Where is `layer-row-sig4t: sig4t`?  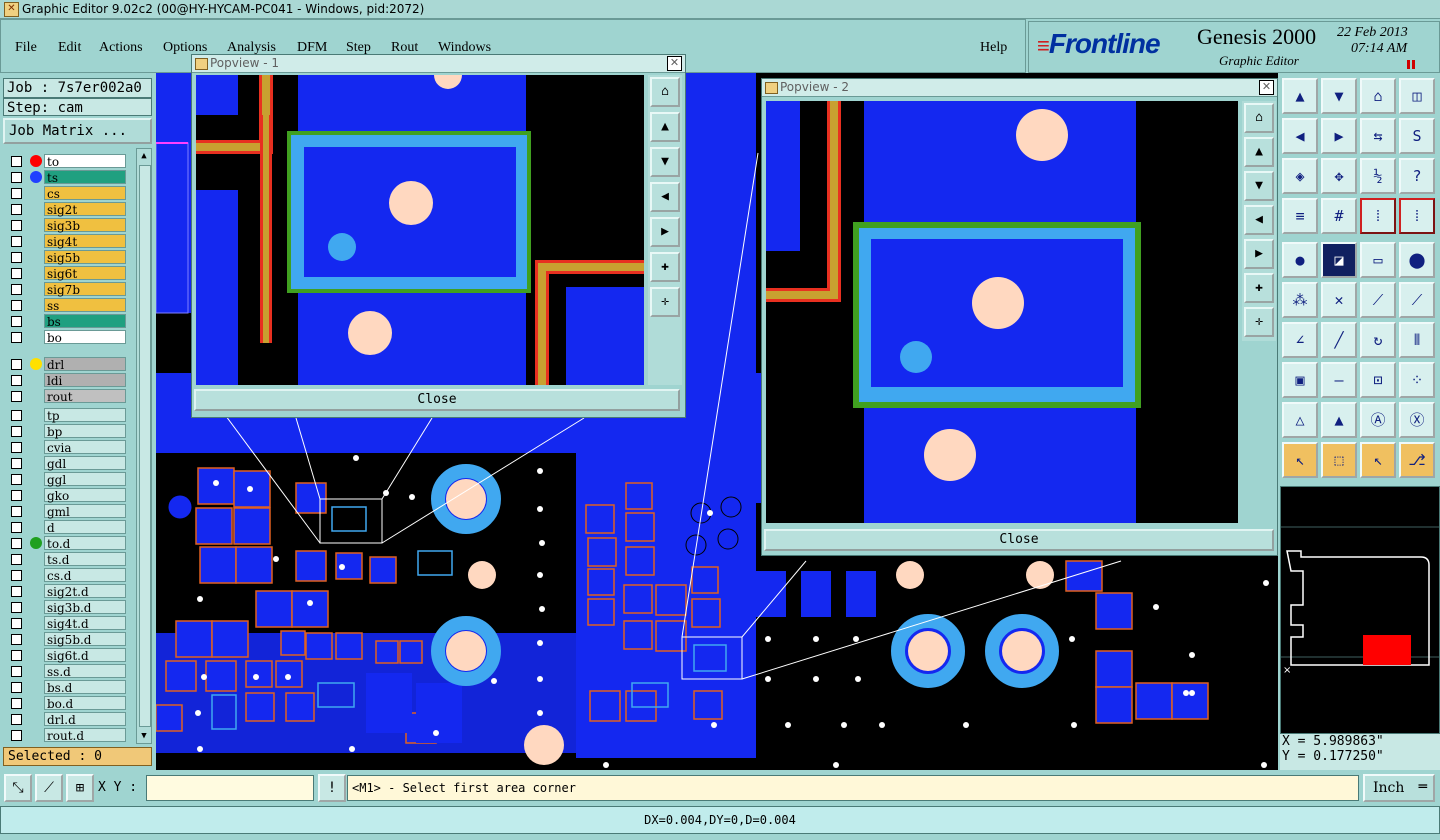 layer-row-sig4t: sig4t is located at coordinates (68, 241).